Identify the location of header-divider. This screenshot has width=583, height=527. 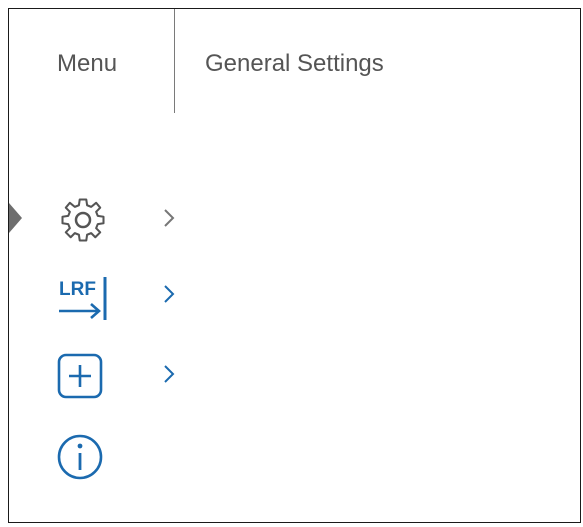
(174, 61).